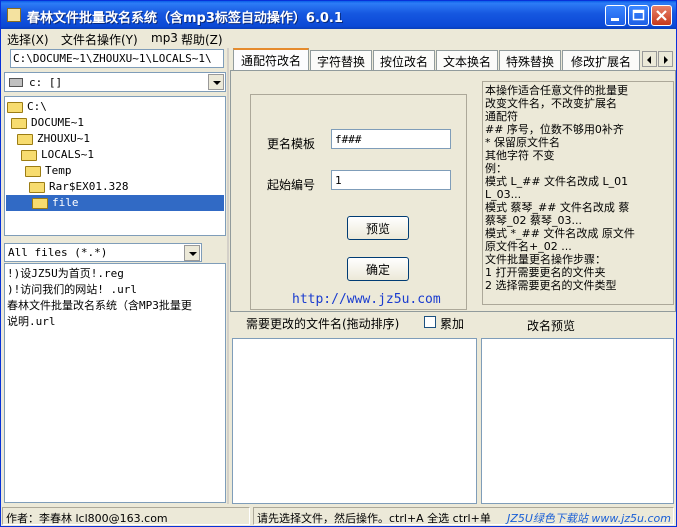  I want to click on help-line: 本操作适合任意文件的批量更, so click(556, 90).